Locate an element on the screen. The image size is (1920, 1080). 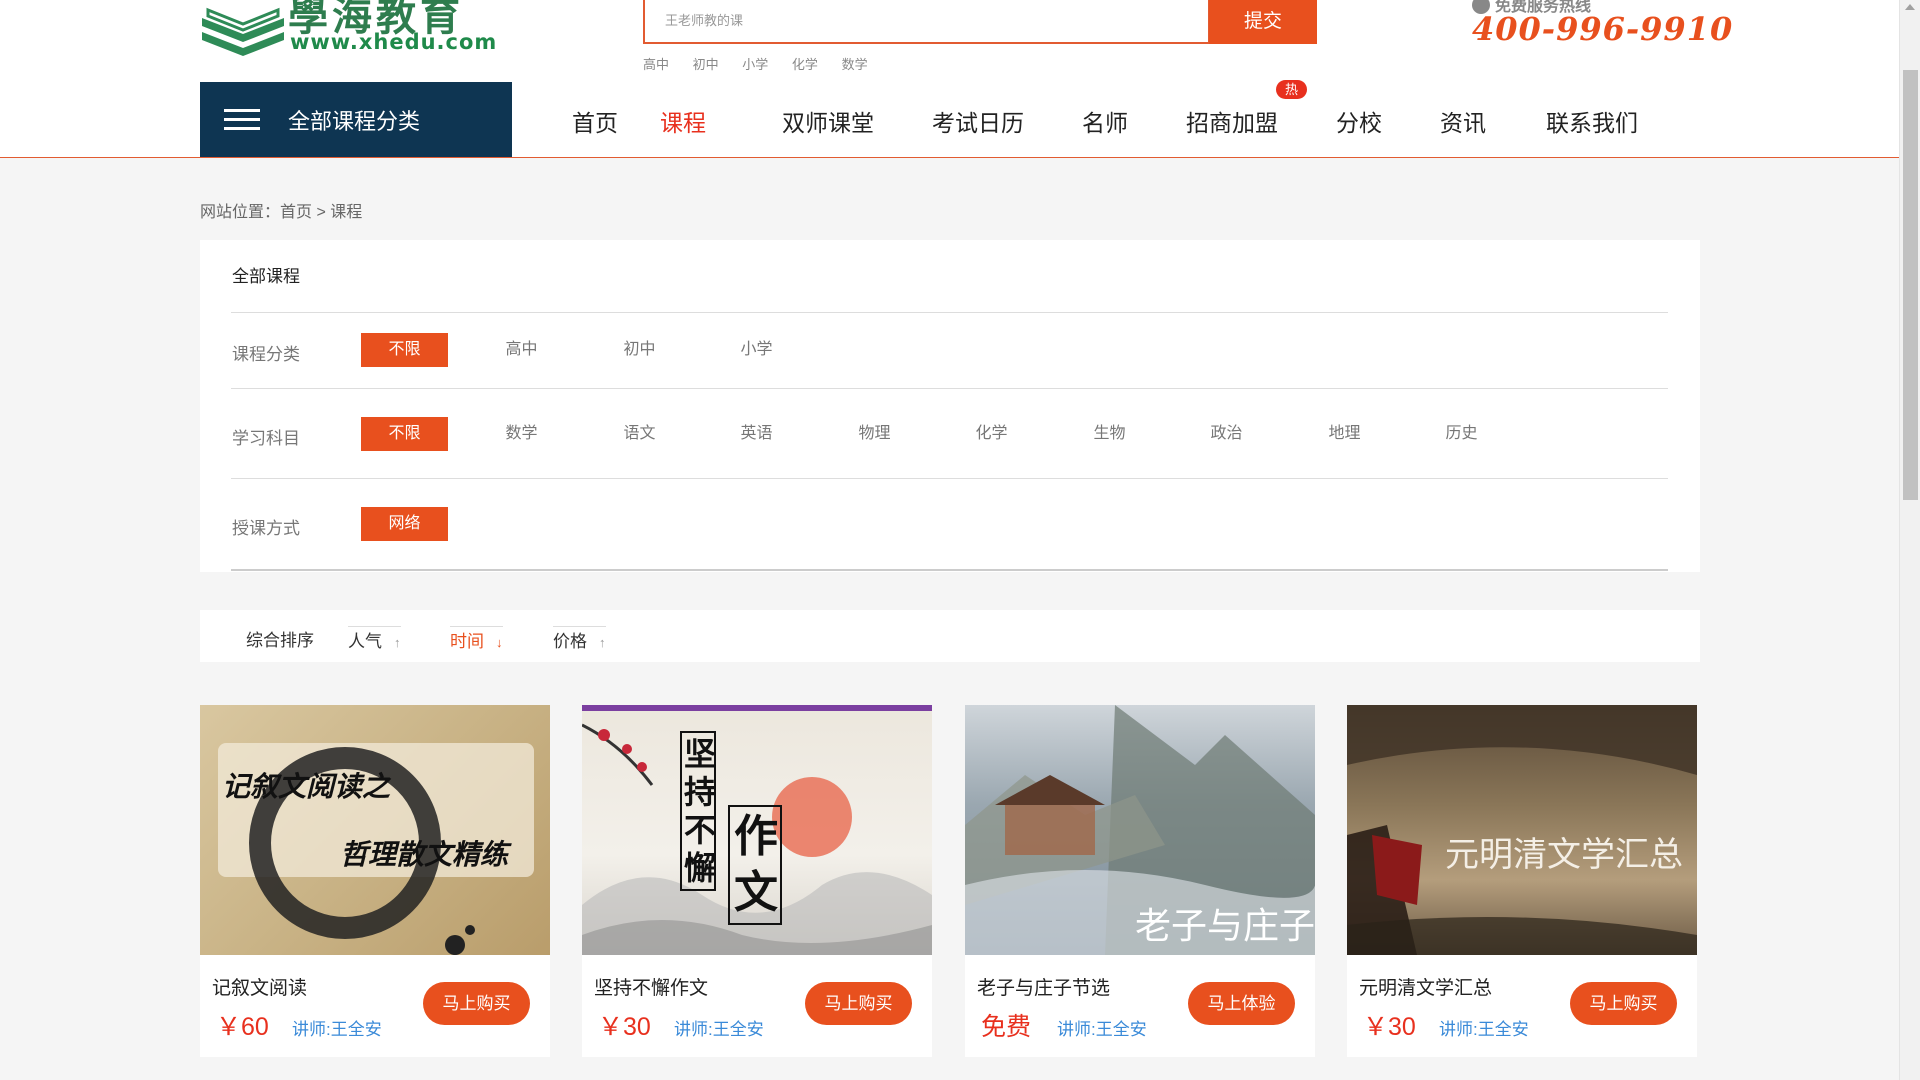
course-thumbnail: 坚持不懈 作文 is located at coordinates (757, 830).